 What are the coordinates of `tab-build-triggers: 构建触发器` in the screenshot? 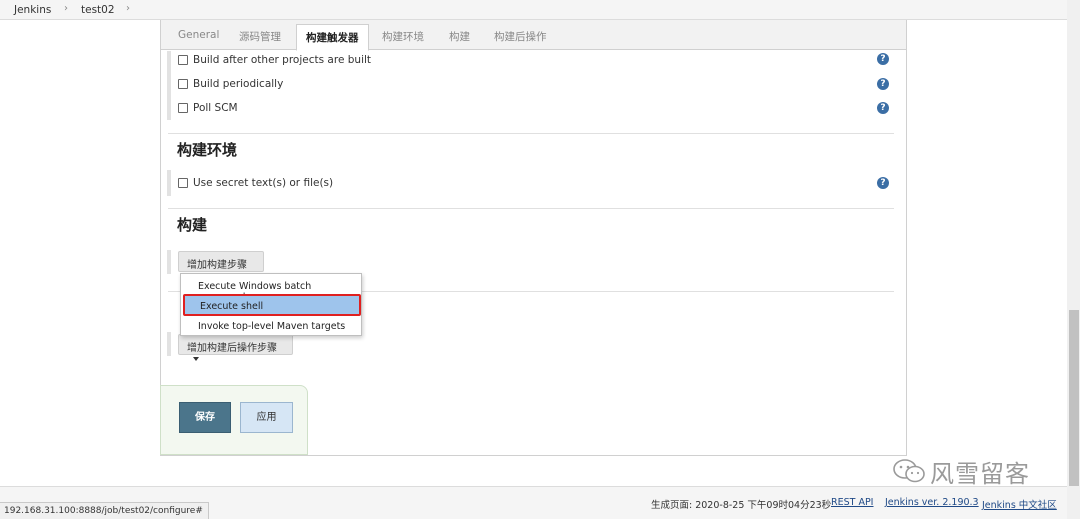 It's located at (332, 37).